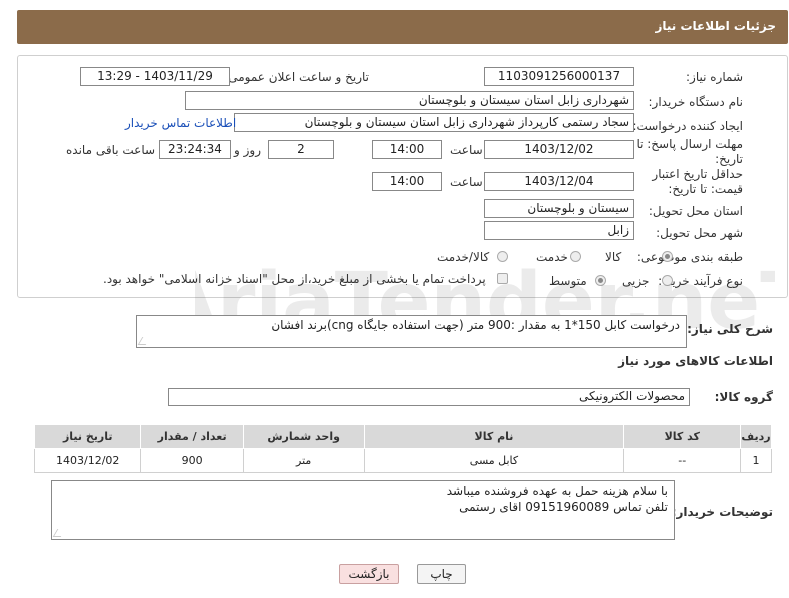  What do you see at coordinates (699, 233) in the screenshot?
I see `city-label: شهر محل تحویل:` at bounding box center [699, 233].